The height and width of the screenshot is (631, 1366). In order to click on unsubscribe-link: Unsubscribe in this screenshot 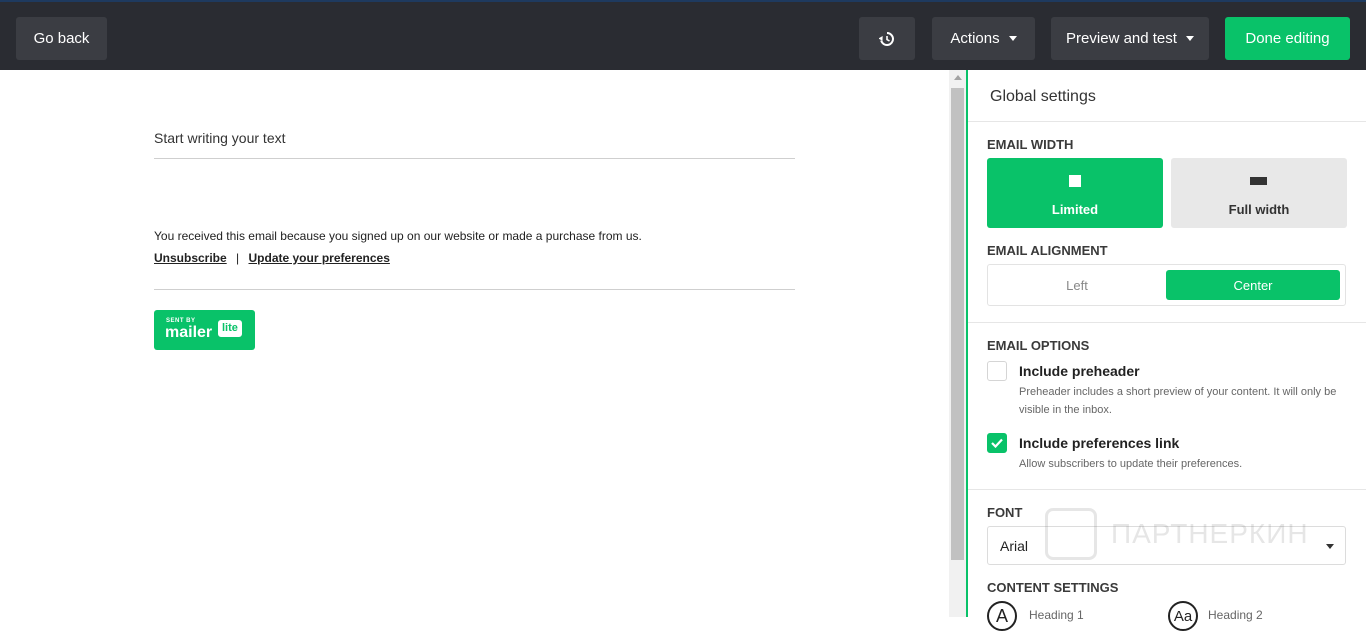, I will do `click(190, 258)`.